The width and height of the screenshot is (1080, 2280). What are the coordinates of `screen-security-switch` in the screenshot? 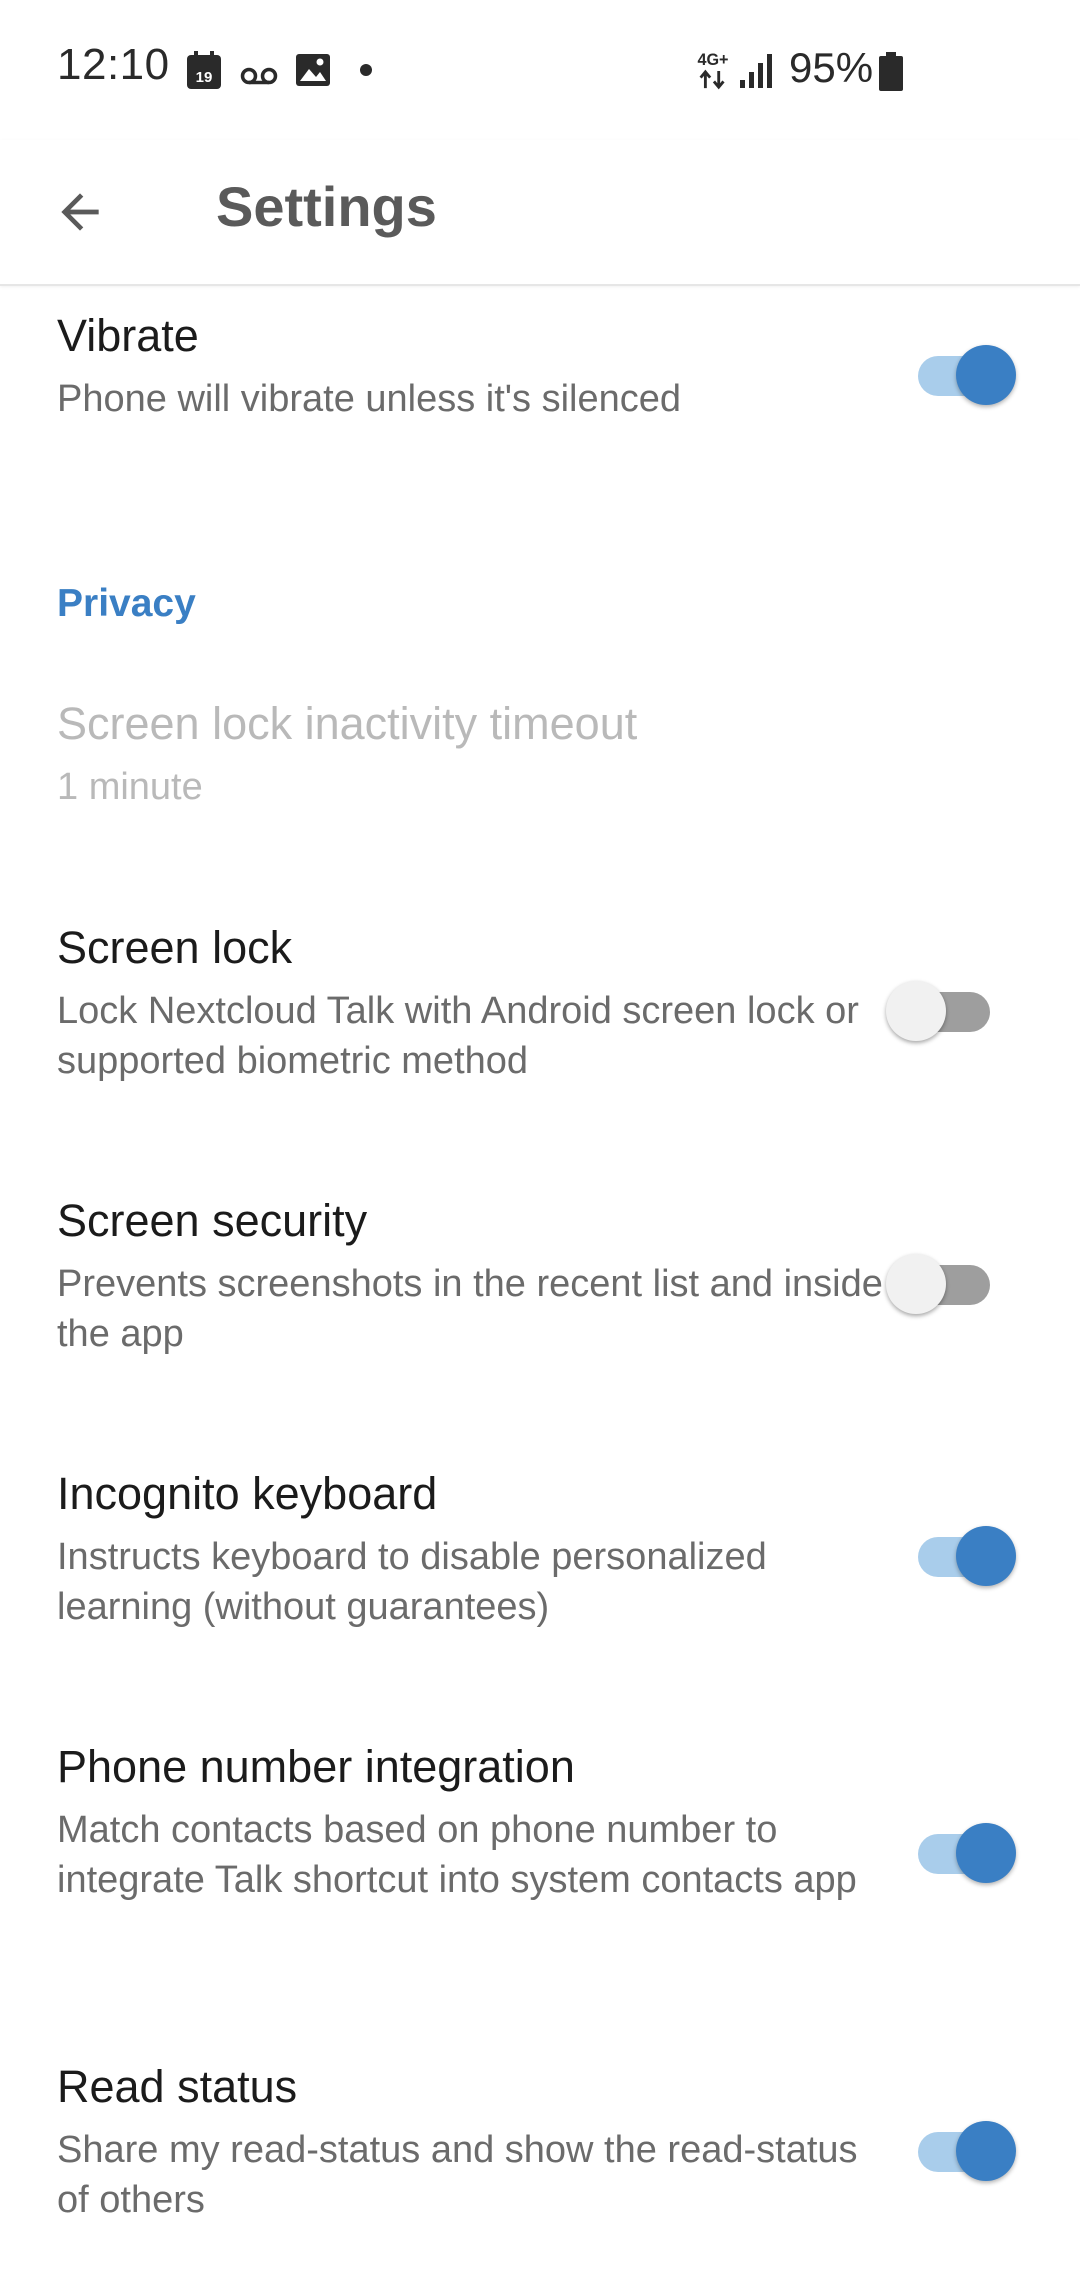 It's located at (953, 1278).